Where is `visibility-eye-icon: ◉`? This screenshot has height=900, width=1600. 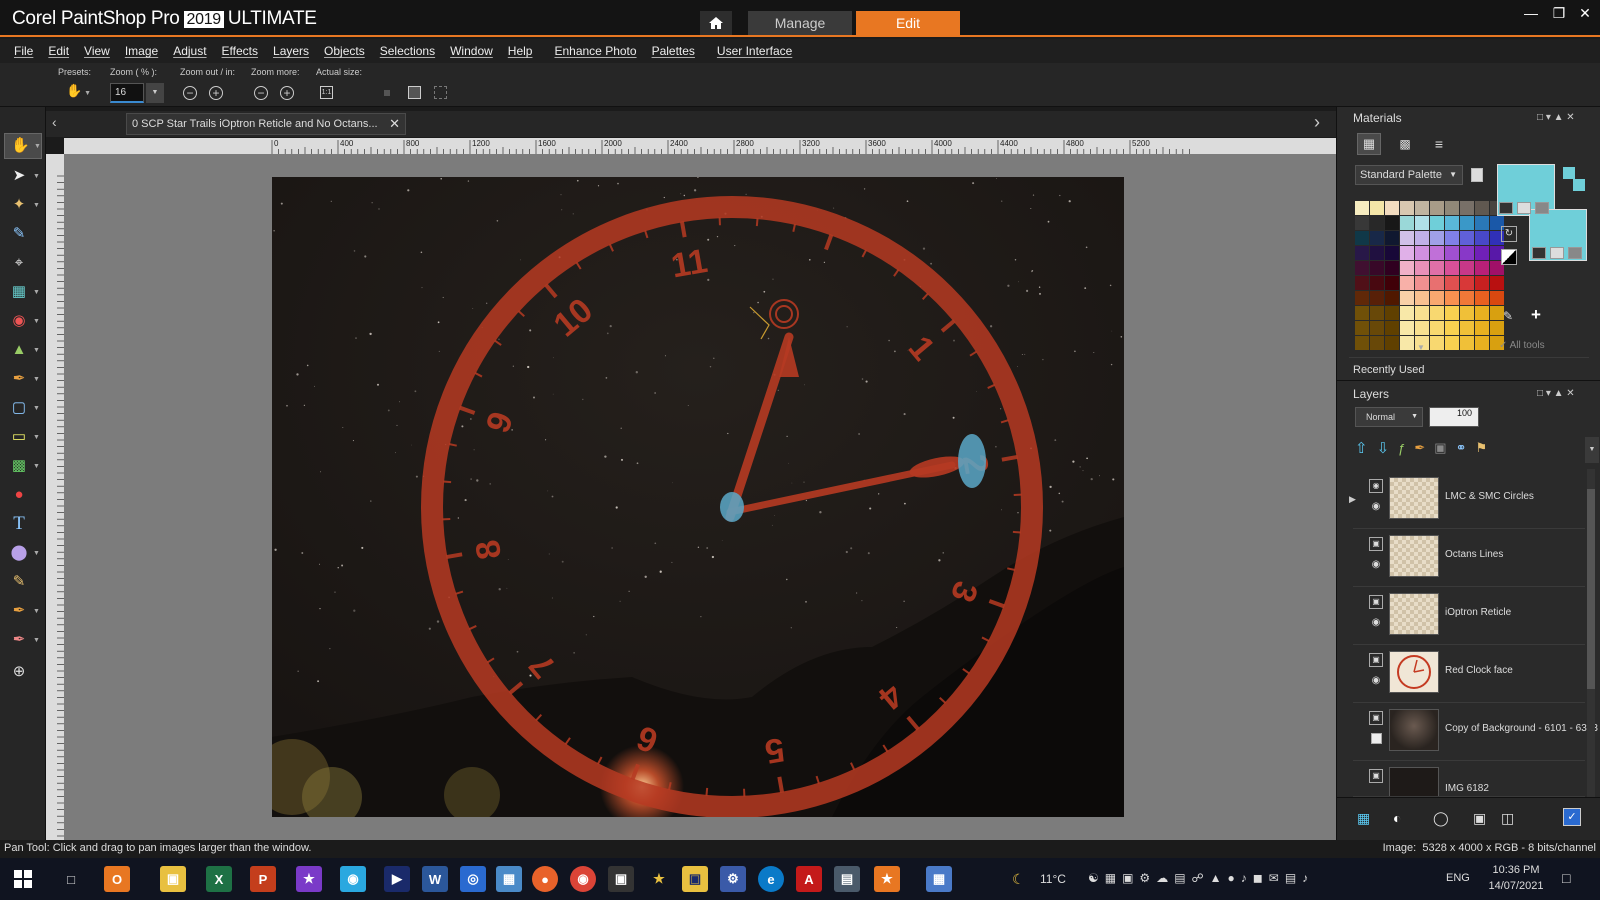 visibility-eye-icon: ◉ is located at coordinates (1376, 565).